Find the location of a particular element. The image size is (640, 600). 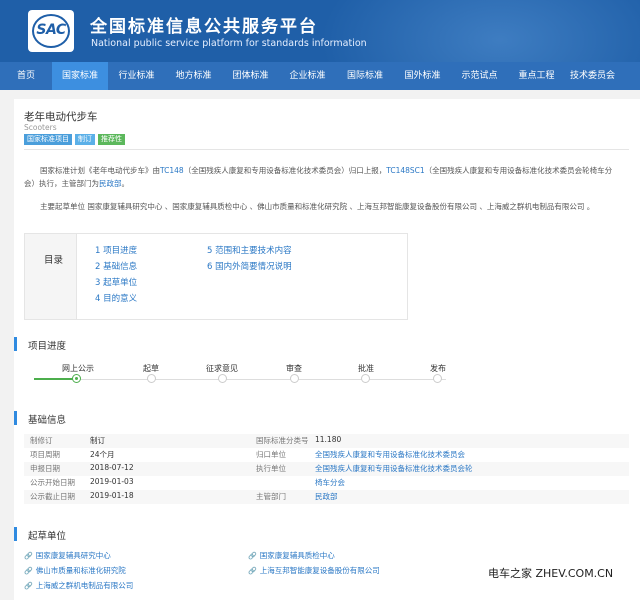

info-value: 11.180 is located at coordinates (328, 439).